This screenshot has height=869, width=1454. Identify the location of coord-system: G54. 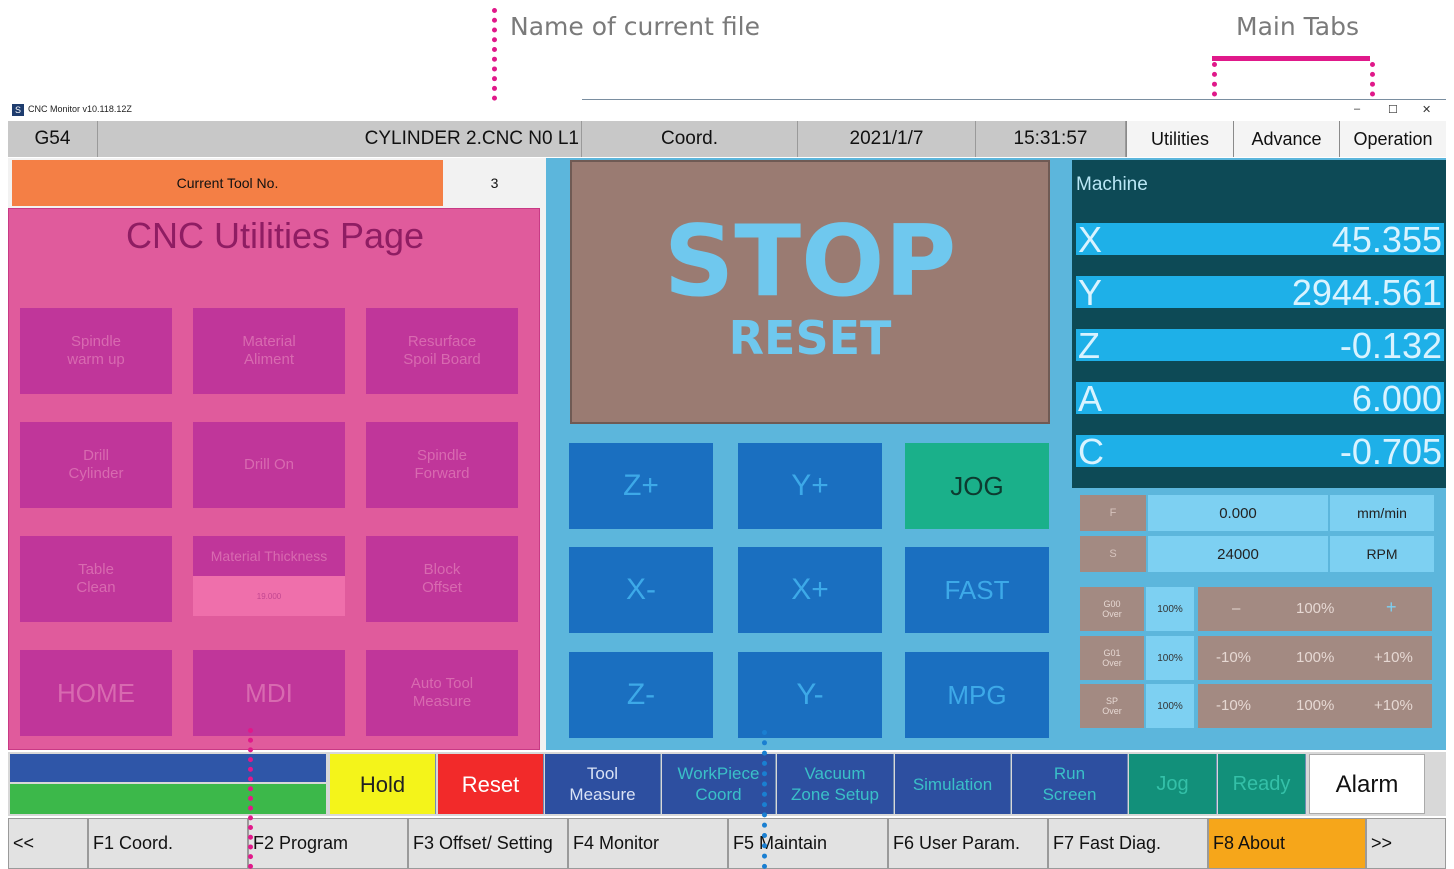
(53, 139).